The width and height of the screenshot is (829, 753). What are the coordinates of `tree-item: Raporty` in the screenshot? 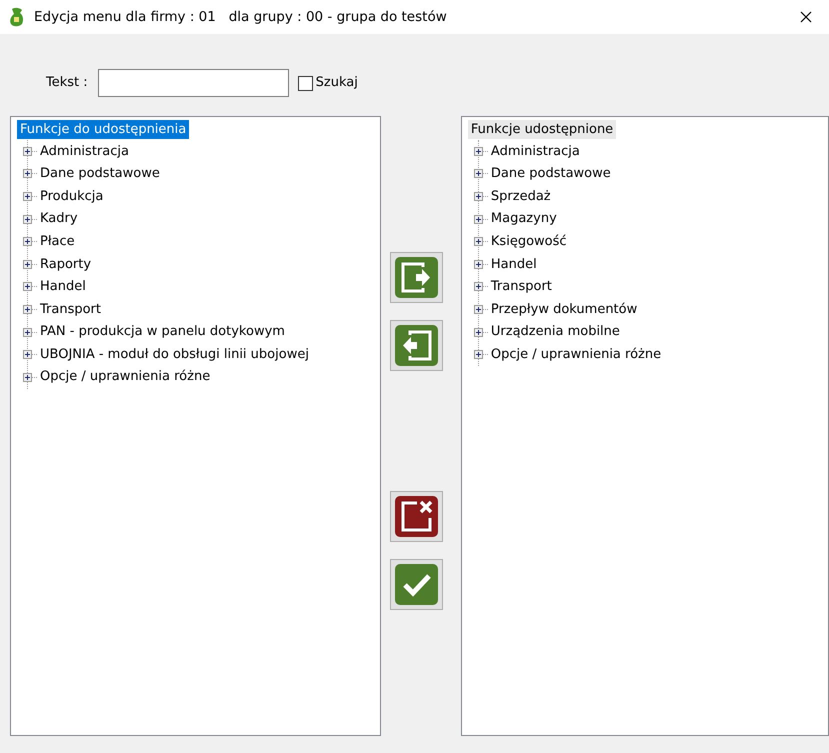 It's located at (66, 264).